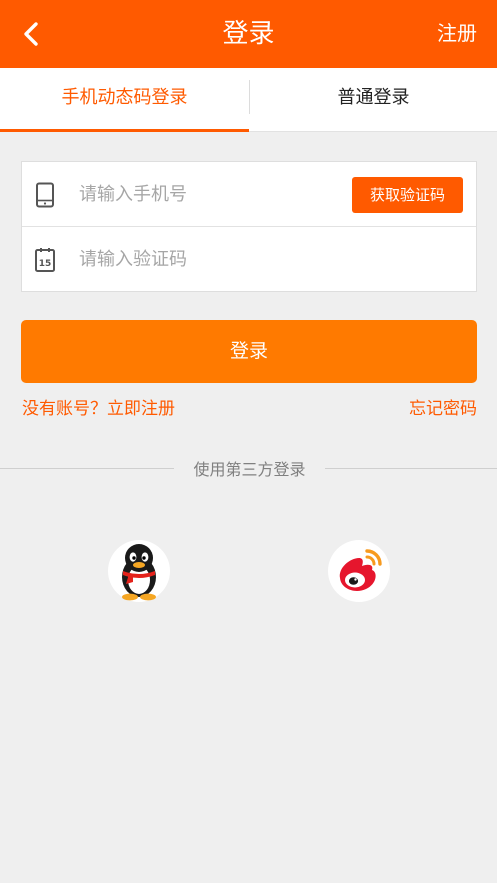 The width and height of the screenshot is (497, 883). Describe the element at coordinates (407, 195) in the screenshot. I see `get-code-button: 获取验证码` at that location.